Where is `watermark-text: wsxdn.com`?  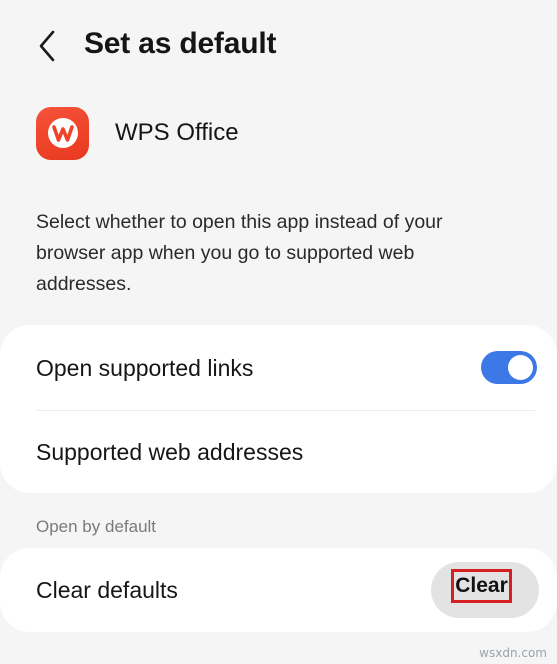 watermark-text: wsxdn.com is located at coordinates (513, 653).